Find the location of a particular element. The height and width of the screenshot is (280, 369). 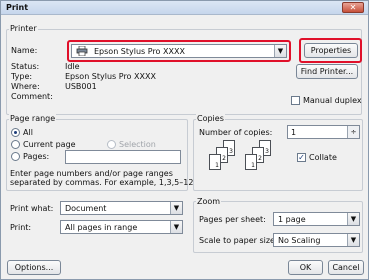

current-page-radio is located at coordinates (15, 144).